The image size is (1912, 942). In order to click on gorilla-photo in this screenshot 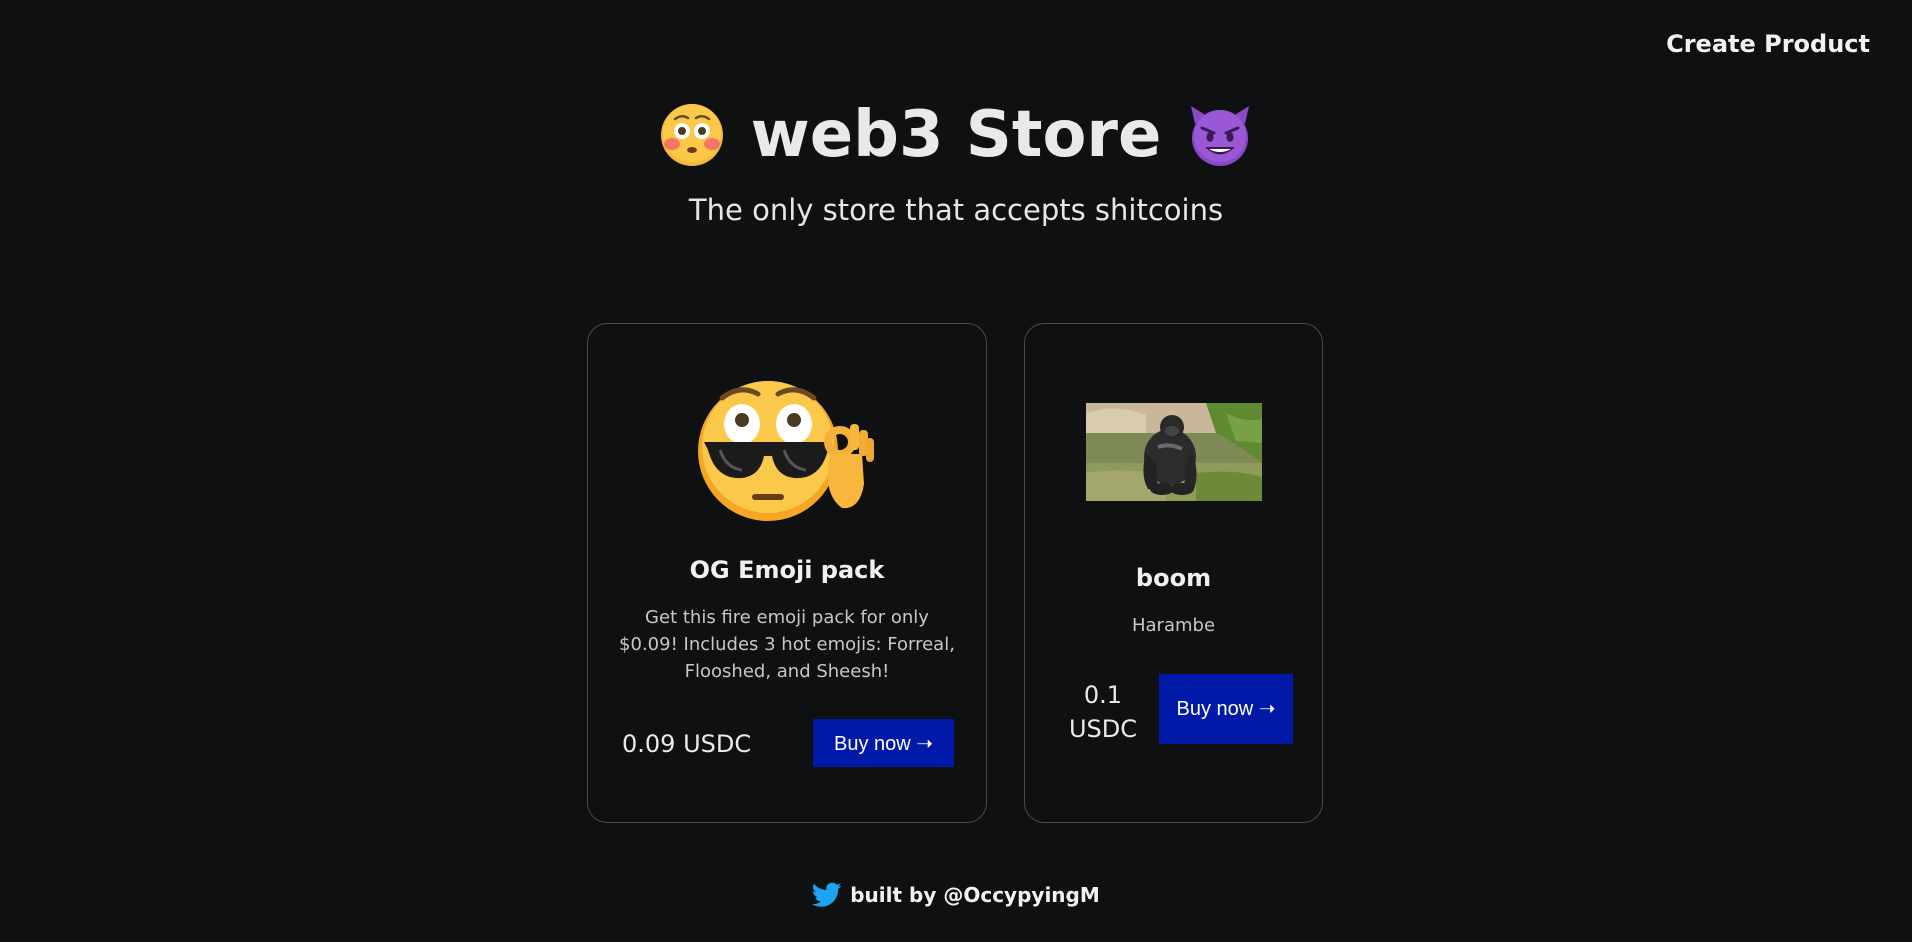, I will do `click(1174, 452)`.